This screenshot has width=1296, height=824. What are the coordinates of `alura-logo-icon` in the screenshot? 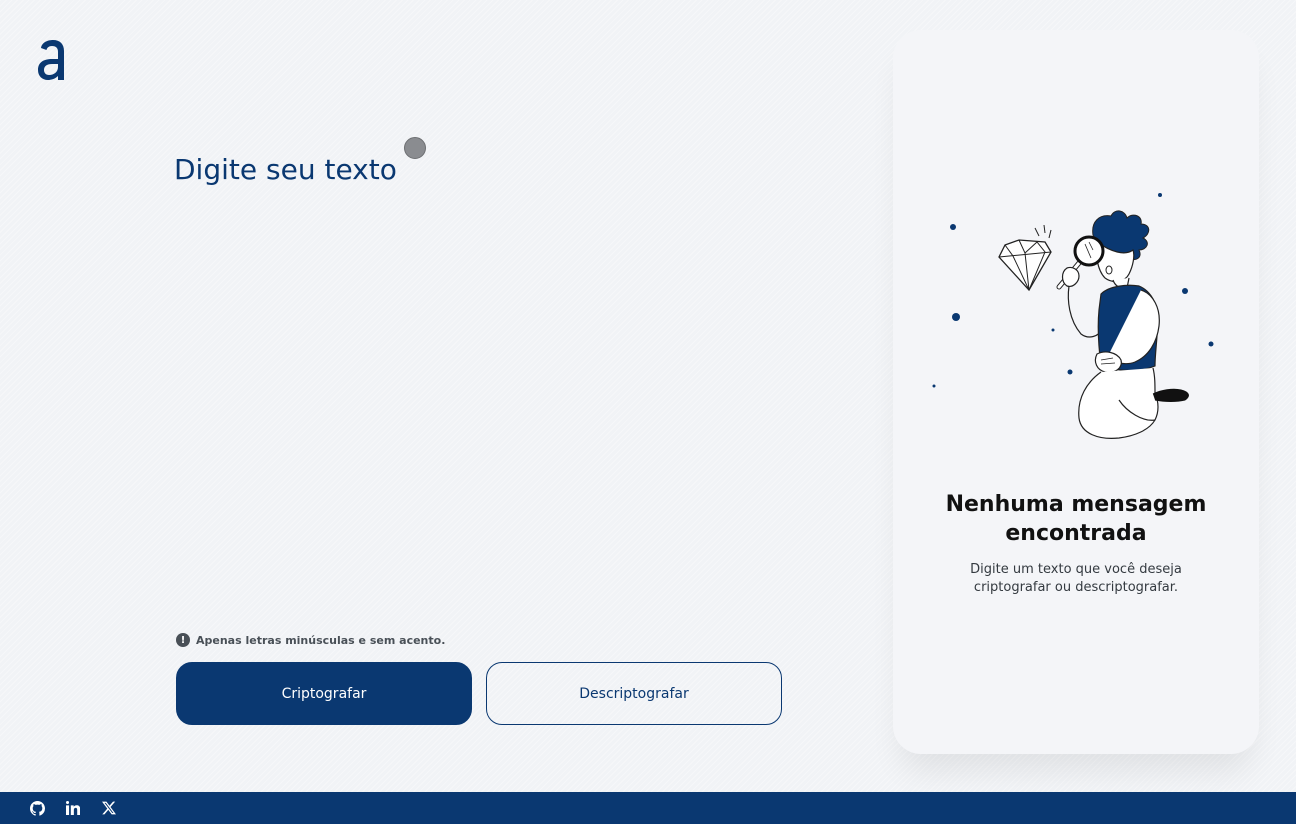 It's located at (52, 60).